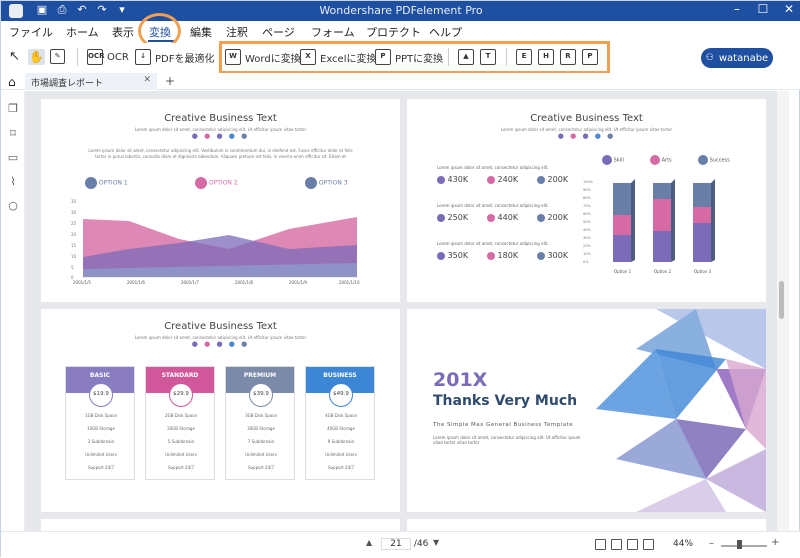 The height and width of the screenshot is (558, 800). Describe the element at coordinates (261, 415) in the screenshot. I see `plan-feature: 3GB Disk Space` at that location.